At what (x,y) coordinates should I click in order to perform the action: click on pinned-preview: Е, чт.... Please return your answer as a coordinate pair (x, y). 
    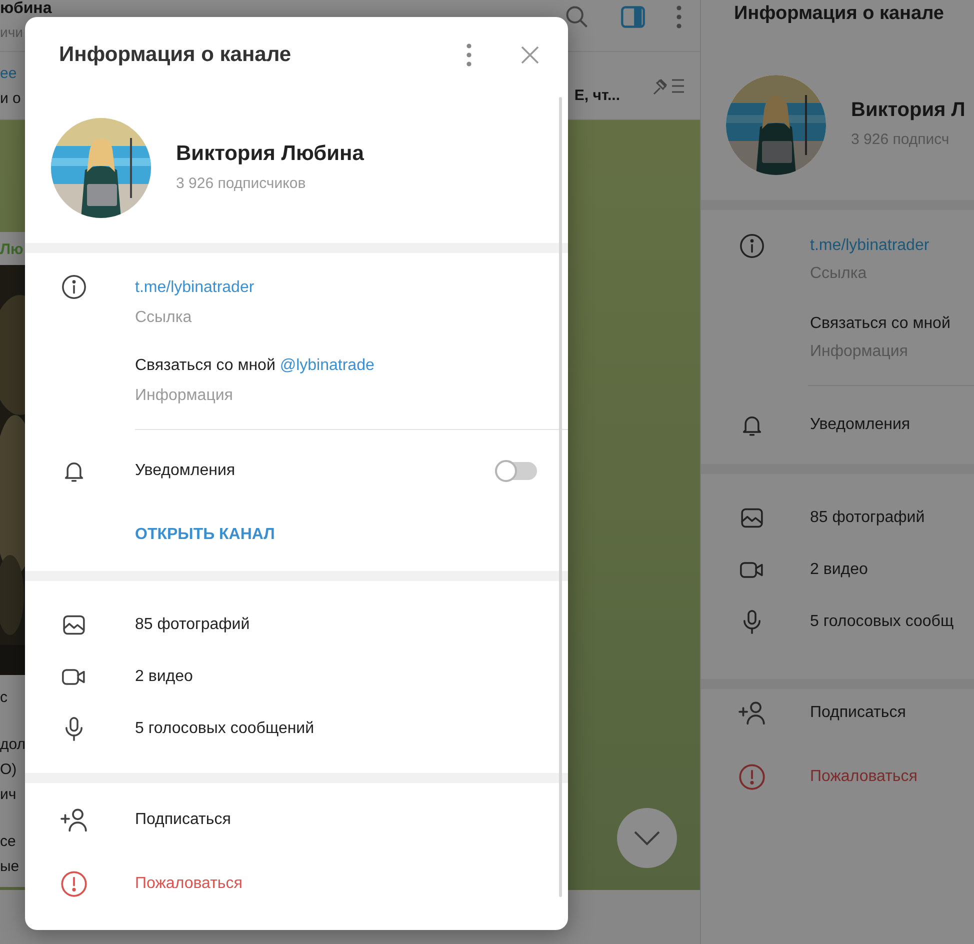
    Looking at the image, I should click on (597, 96).